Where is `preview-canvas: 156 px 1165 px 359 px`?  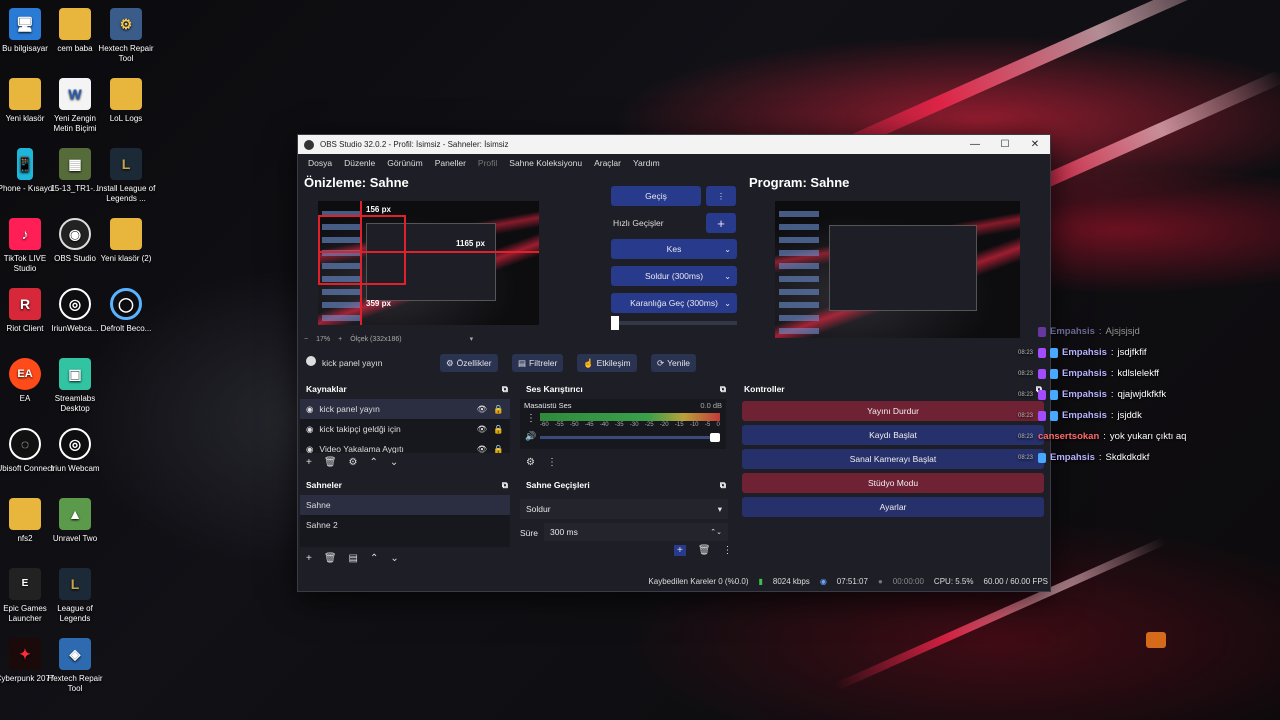
preview-canvas: 156 px 1165 px 359 px is located at coordinates (428, 263).